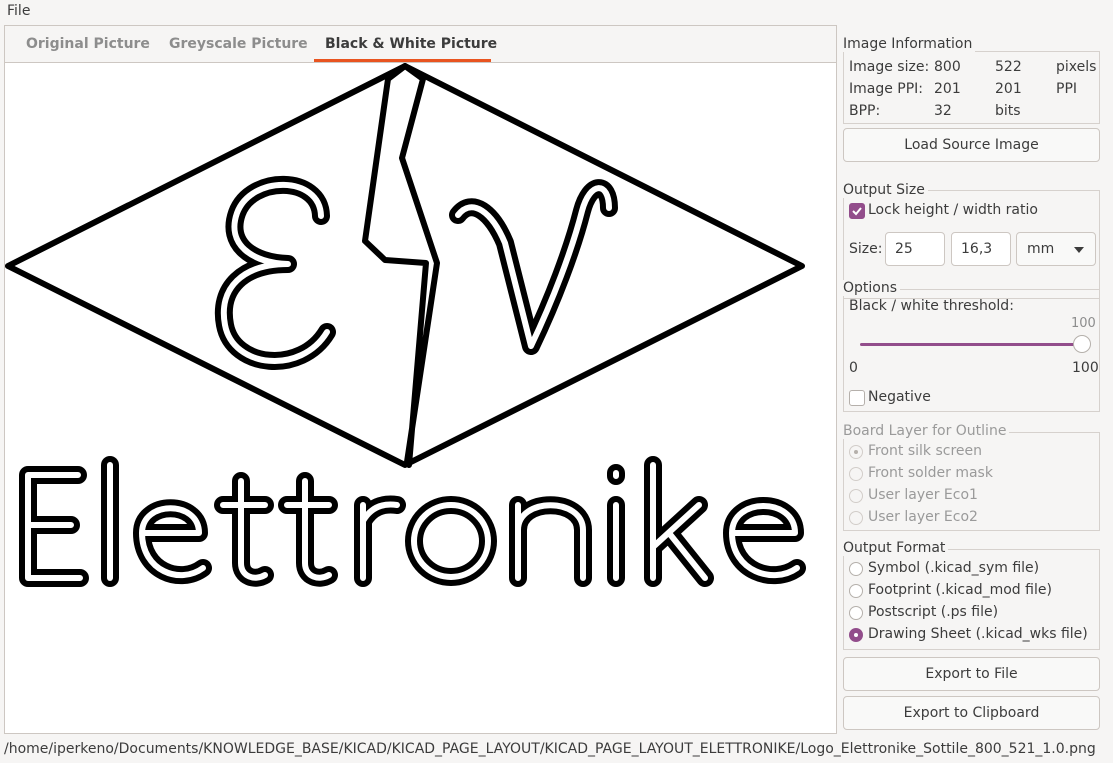 The width and height of the screenshot is (1113, 763). I want to click on unit-select-value: mm, so click(1041, 249).